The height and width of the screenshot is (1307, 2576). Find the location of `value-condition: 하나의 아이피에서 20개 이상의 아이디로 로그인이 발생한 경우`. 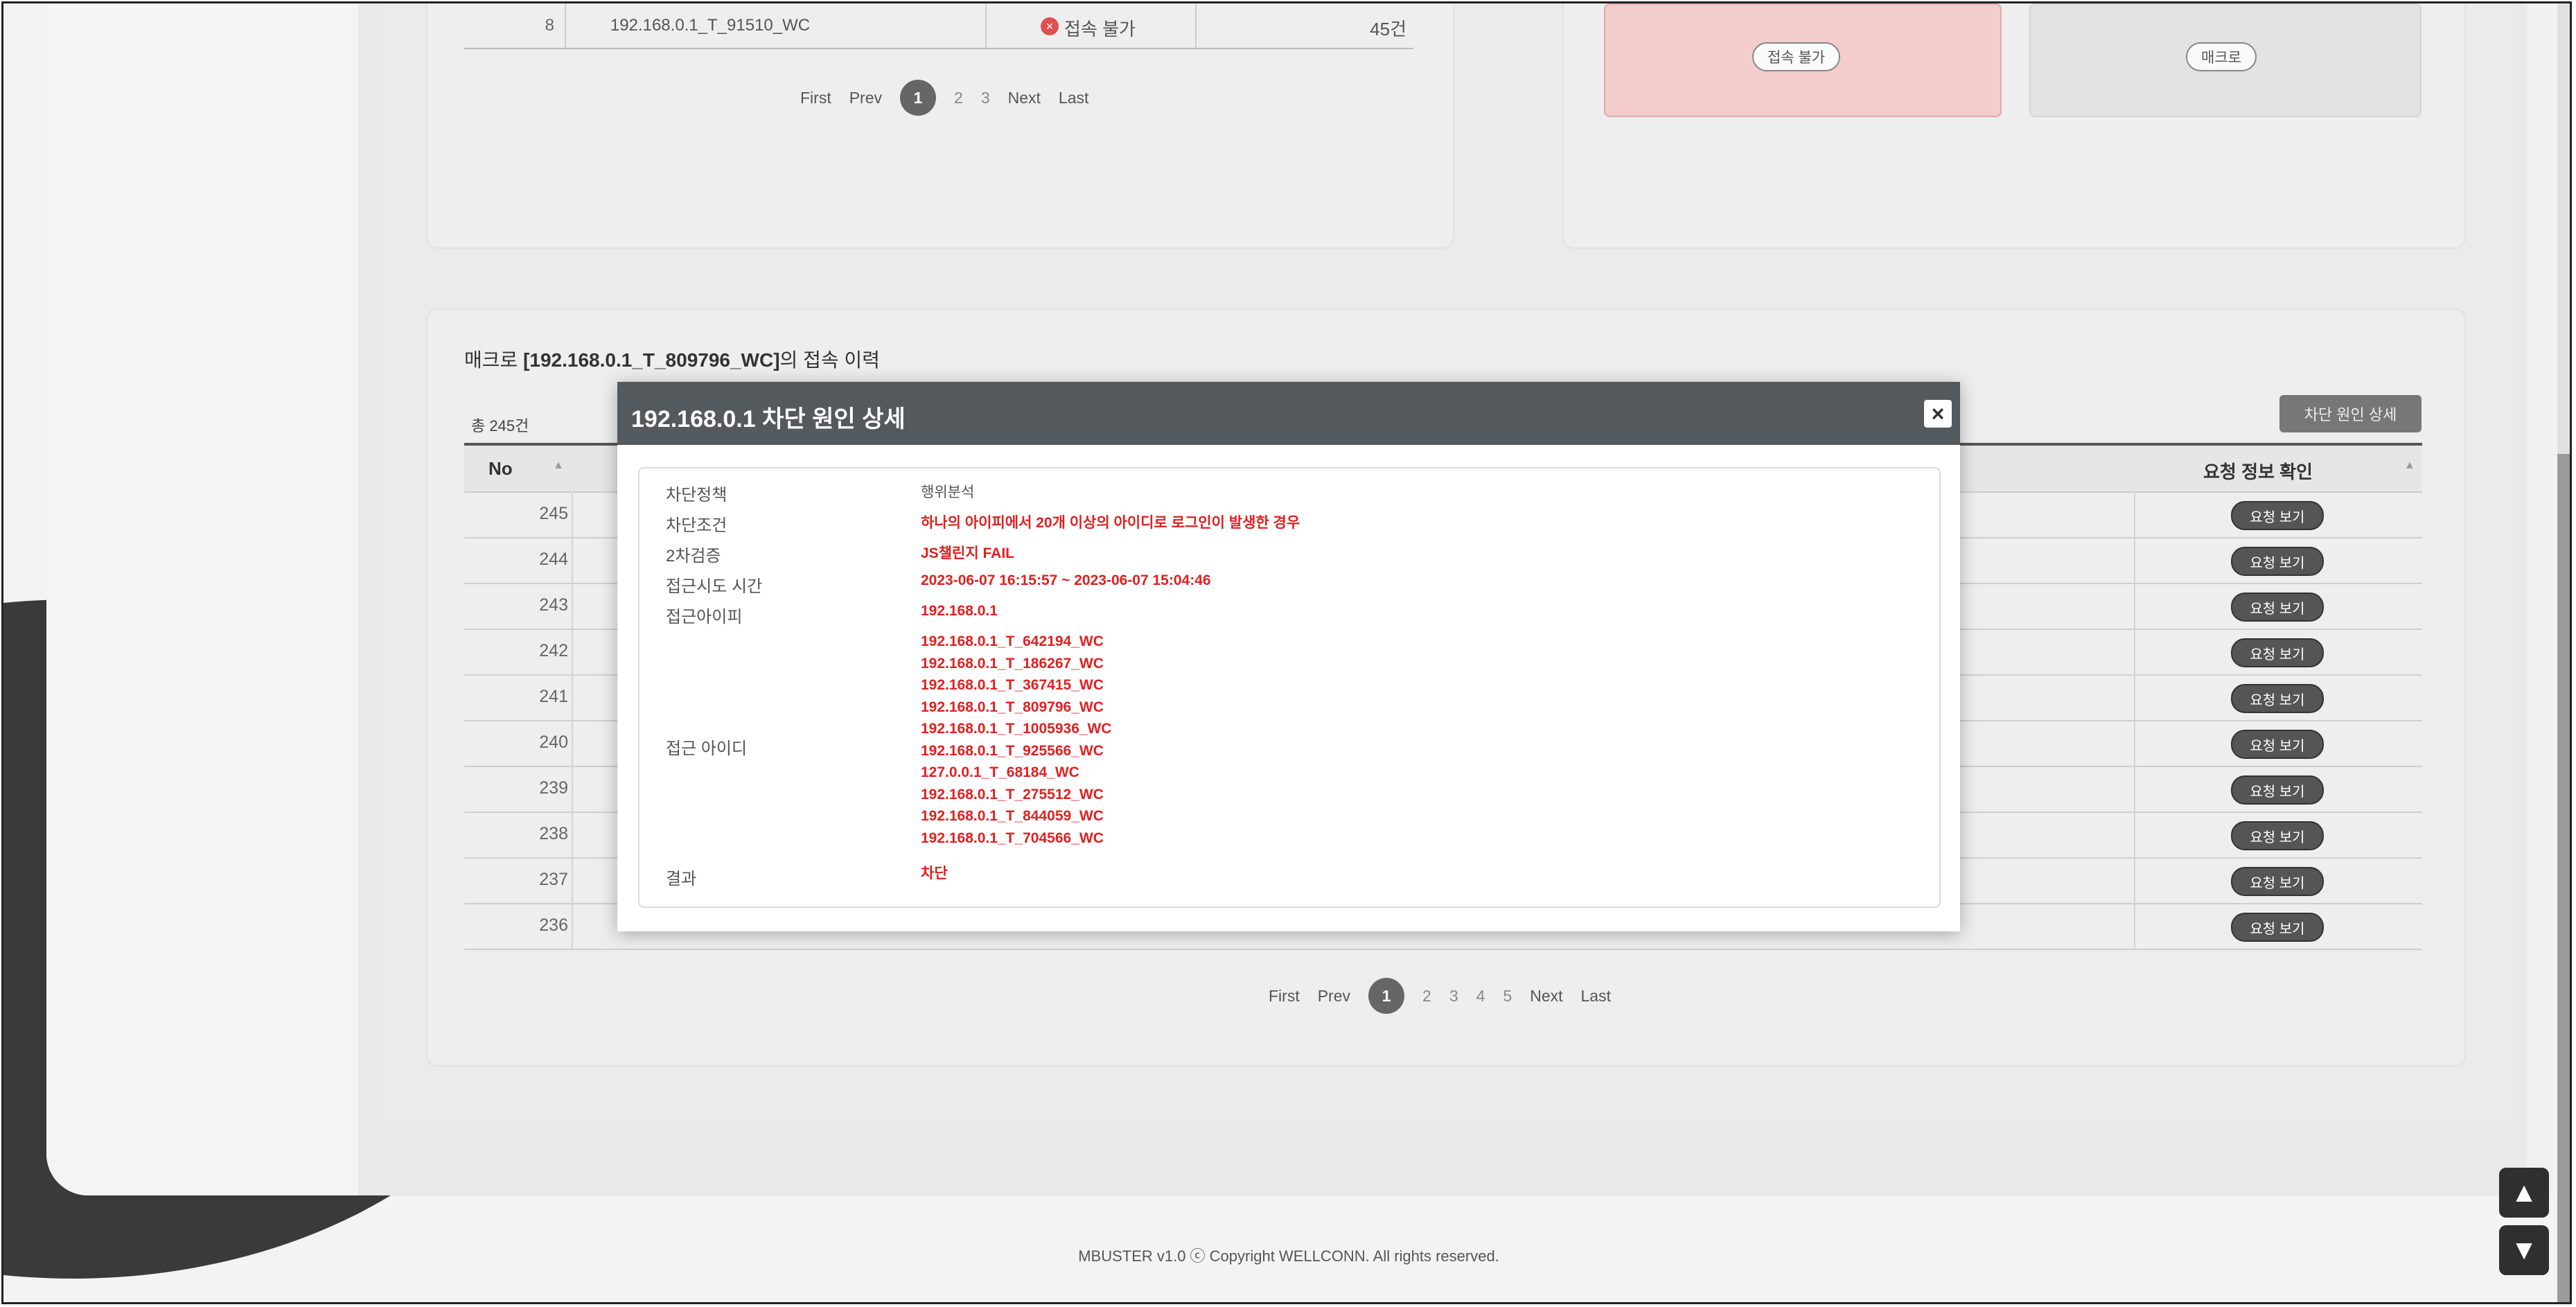

value-condition: 하나의 아이피에서 20개 이상의 아이디로 로그인이 발생한 경우 is located at coordinates (1110, 523).